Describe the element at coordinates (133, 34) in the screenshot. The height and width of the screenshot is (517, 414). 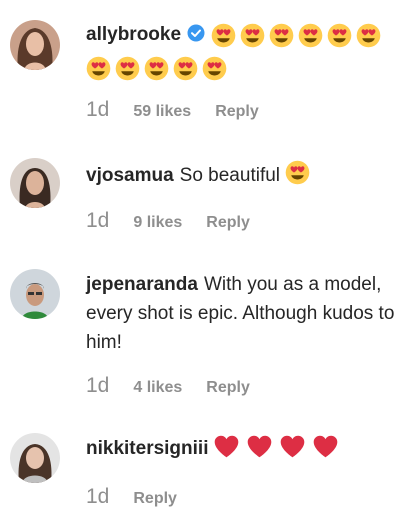
I see `comment-username: allybrooke` at that location.